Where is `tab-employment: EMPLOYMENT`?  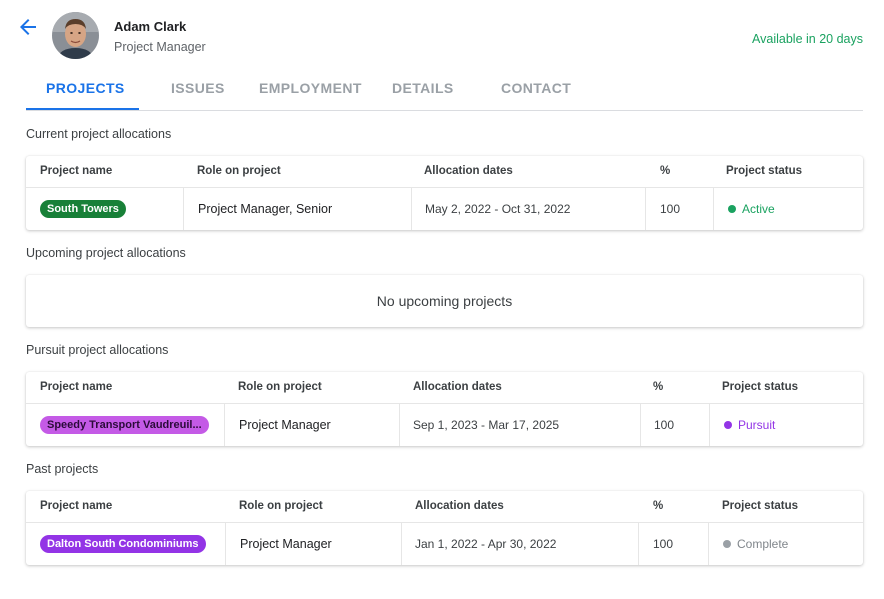
tab-employment: EMPLOYMENT is located at coordinates (310, 88).